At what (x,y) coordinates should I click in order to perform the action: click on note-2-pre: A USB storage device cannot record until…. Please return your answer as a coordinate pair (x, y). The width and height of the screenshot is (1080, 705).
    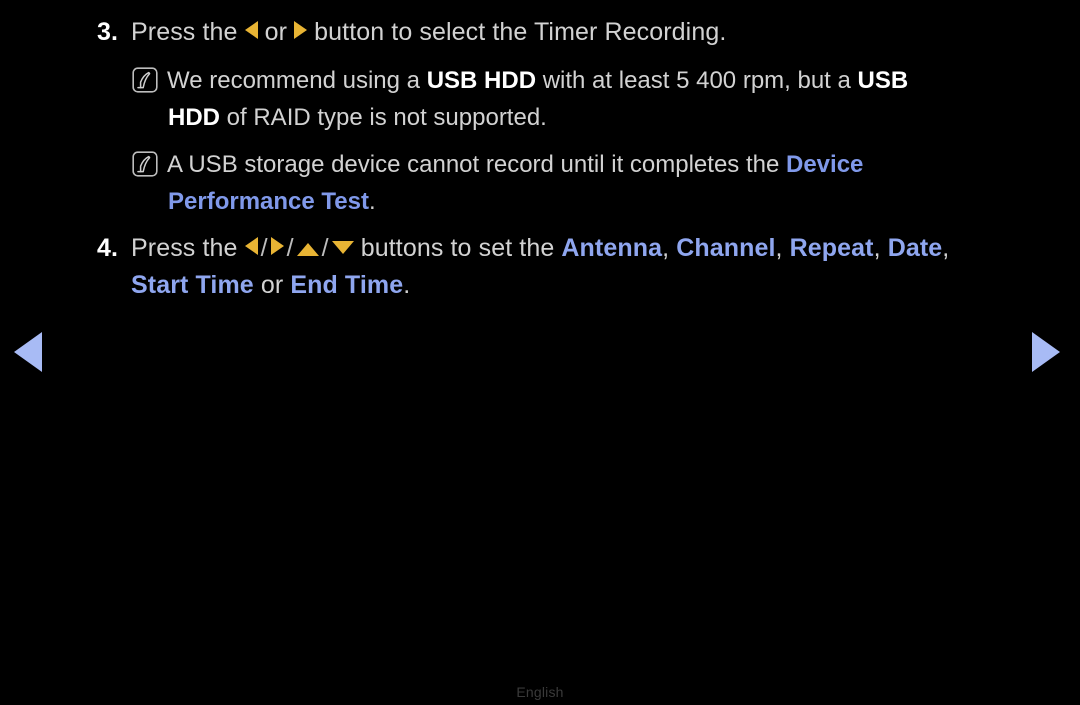
    Looking at the image, I should click on (476, 164).